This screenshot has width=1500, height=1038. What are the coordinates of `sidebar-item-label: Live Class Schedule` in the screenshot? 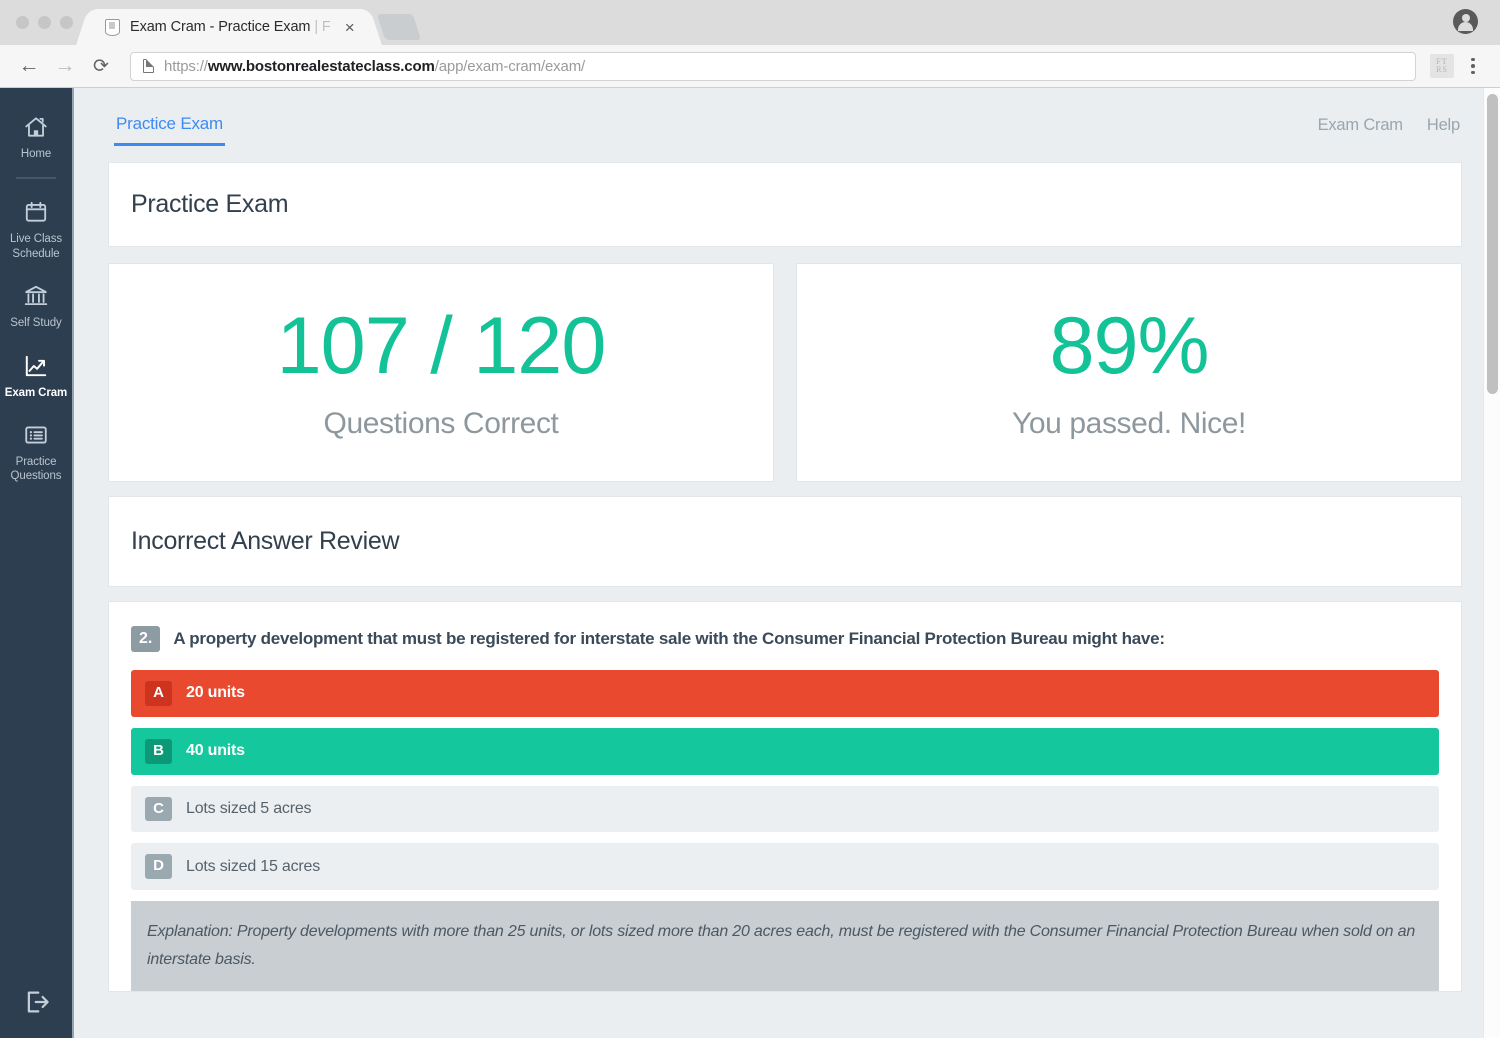 It's located at (36, 246).